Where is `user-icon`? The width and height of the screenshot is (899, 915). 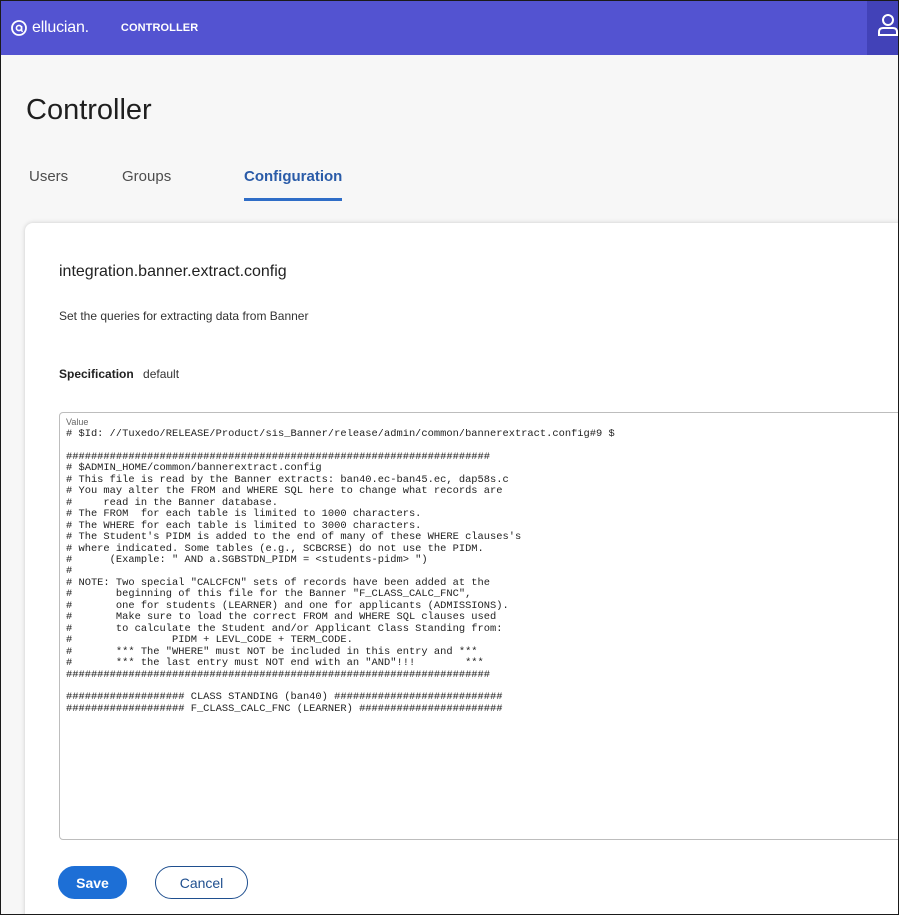 user-icon is located at coordinates (887, 27).